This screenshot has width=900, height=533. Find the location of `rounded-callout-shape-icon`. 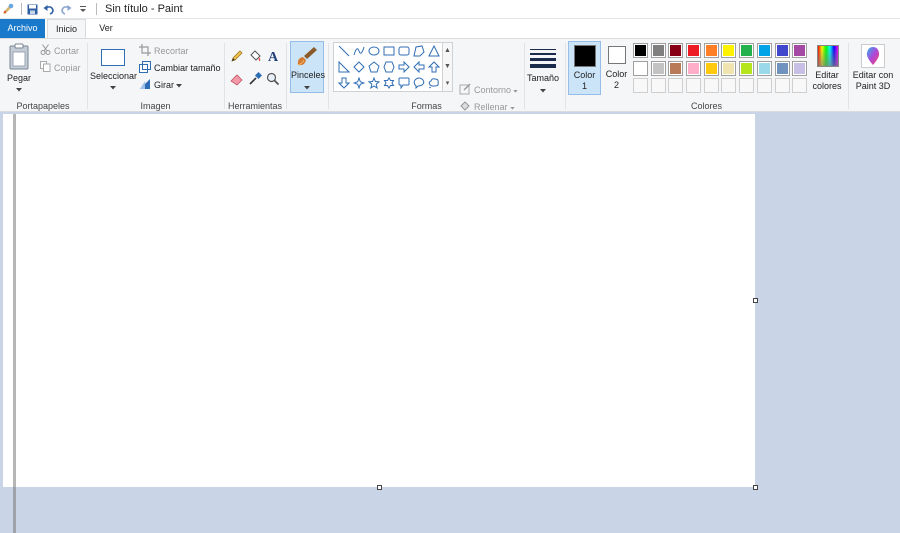

rounded-callout-shape-icon is located at coordinates (403, 83).